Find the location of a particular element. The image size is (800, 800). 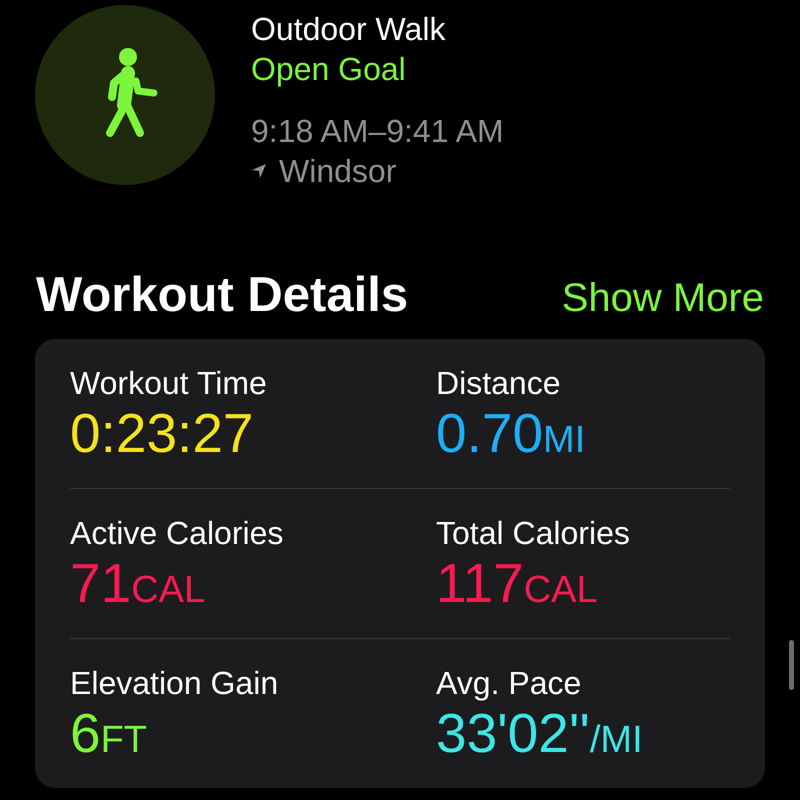

section-title: Workout Details is located at coordinates (222, 295).